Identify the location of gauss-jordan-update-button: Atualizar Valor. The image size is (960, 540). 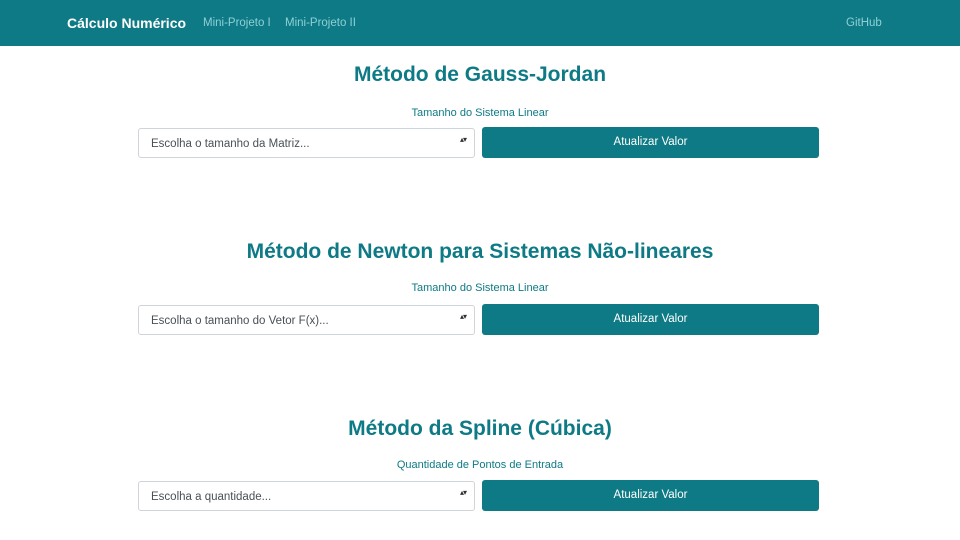
(650, 142).